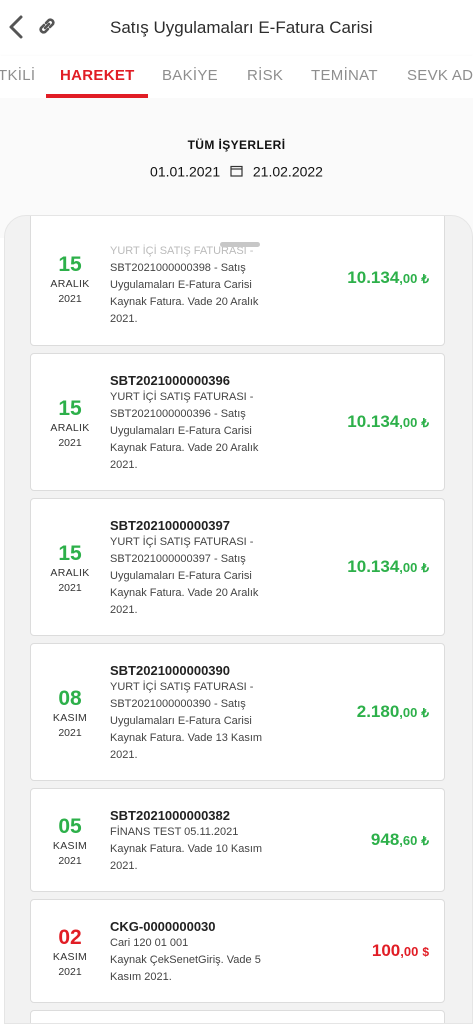 This screenshot has width=473, height=1024. Describe the element at coordinates (344, 75) in the screenshot. I see `tab-teminat: TEMİNAT` at that location.